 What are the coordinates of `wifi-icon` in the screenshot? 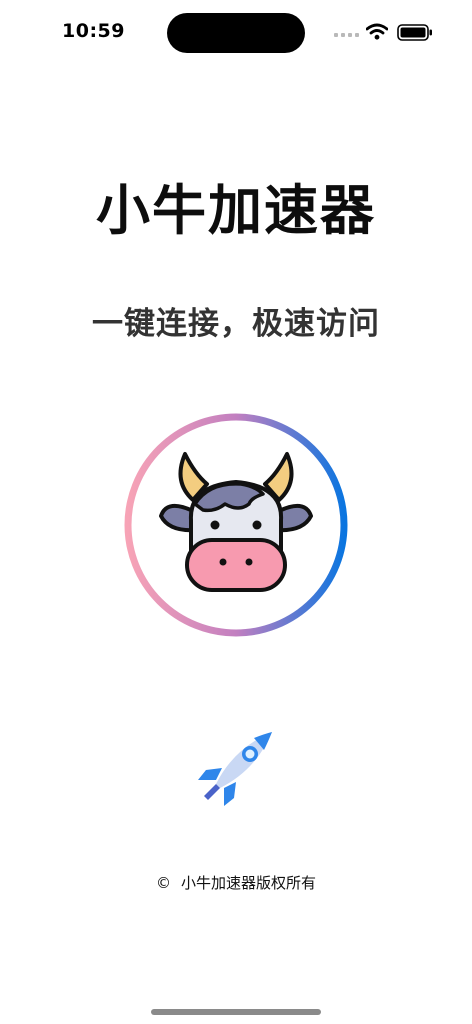 It's located at (377, 31).